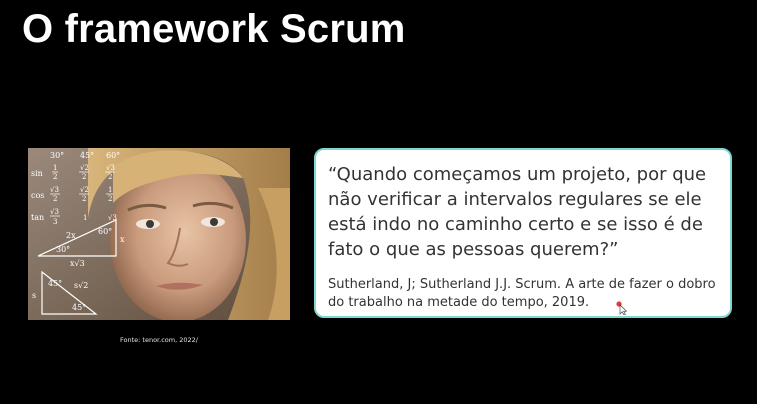 This screenshot has width=757, height=404. What do you see at coordinates (34, 295) in the screenshot?
I see `label-s: s` at bounding box center [34, 295].